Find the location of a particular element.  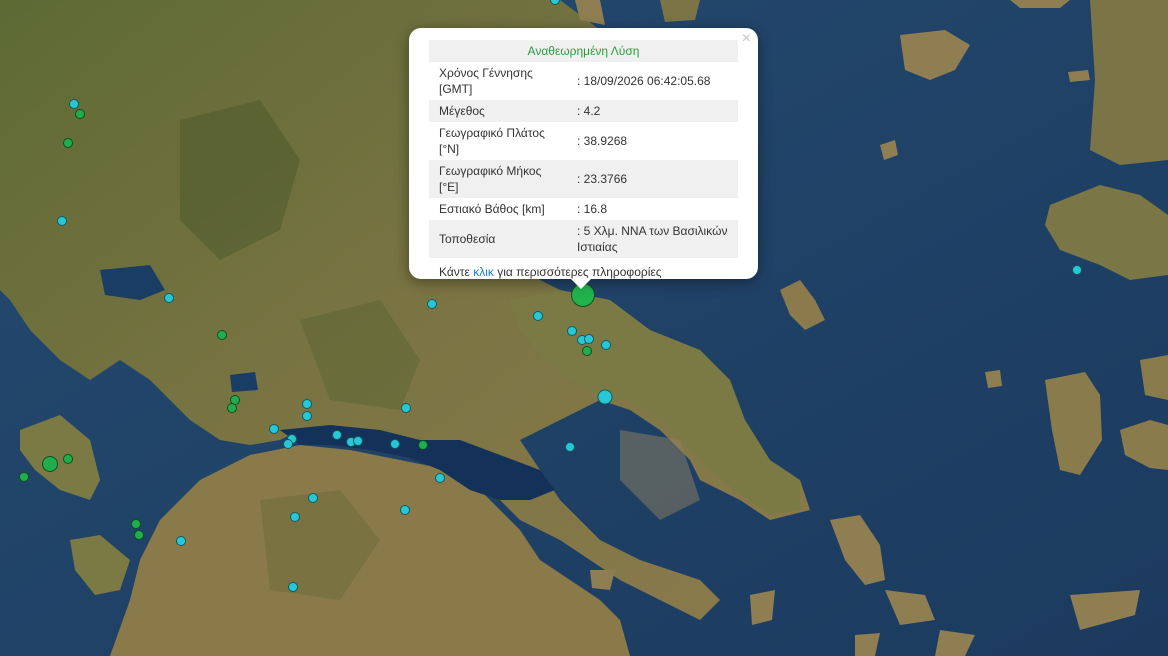

latitude-value: : 38.9268 is located at coordinates (602, 141).